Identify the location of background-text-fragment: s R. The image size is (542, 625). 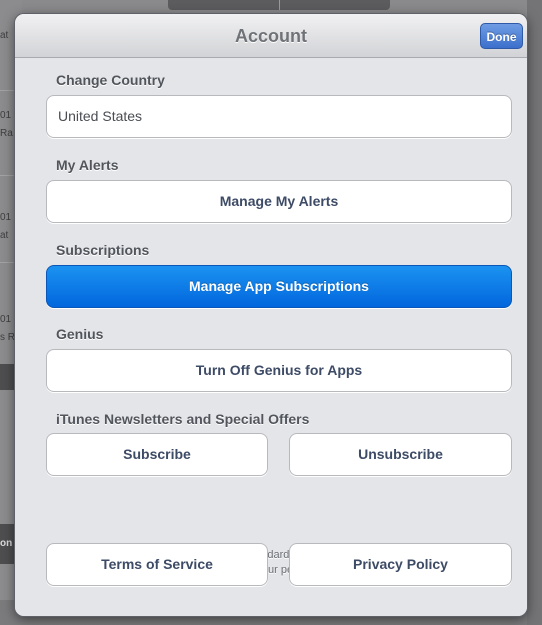
(7, 337).